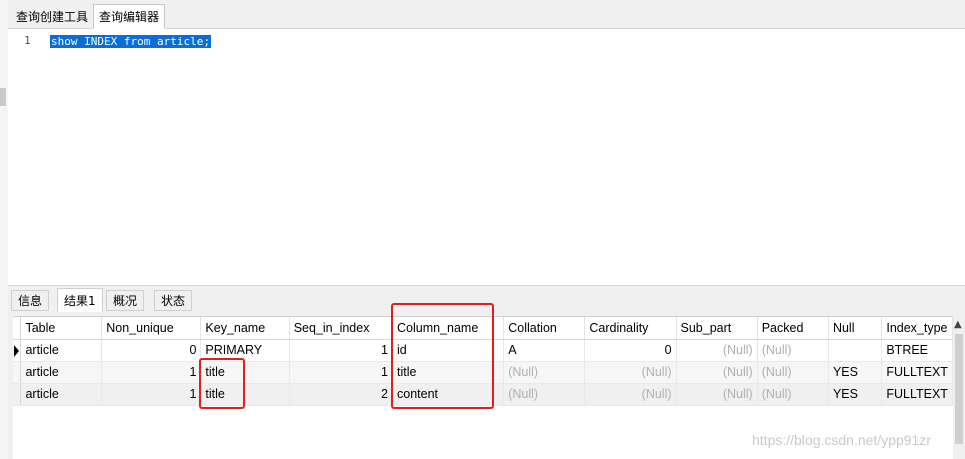  I want to click on current-row-indicator, so click(17, 350).